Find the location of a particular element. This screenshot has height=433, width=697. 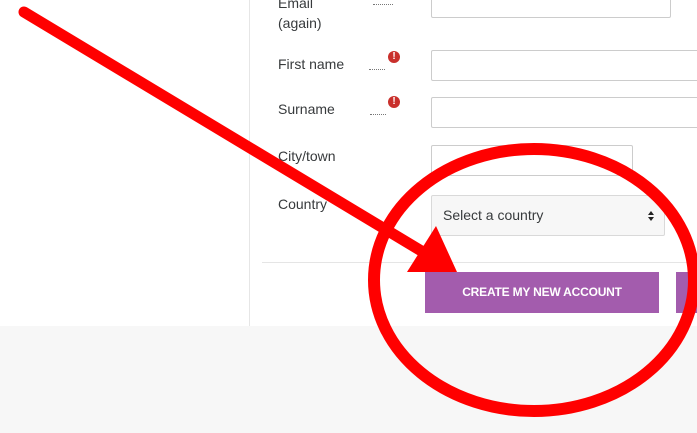

first-name-input is located at coordinates (564, 65).